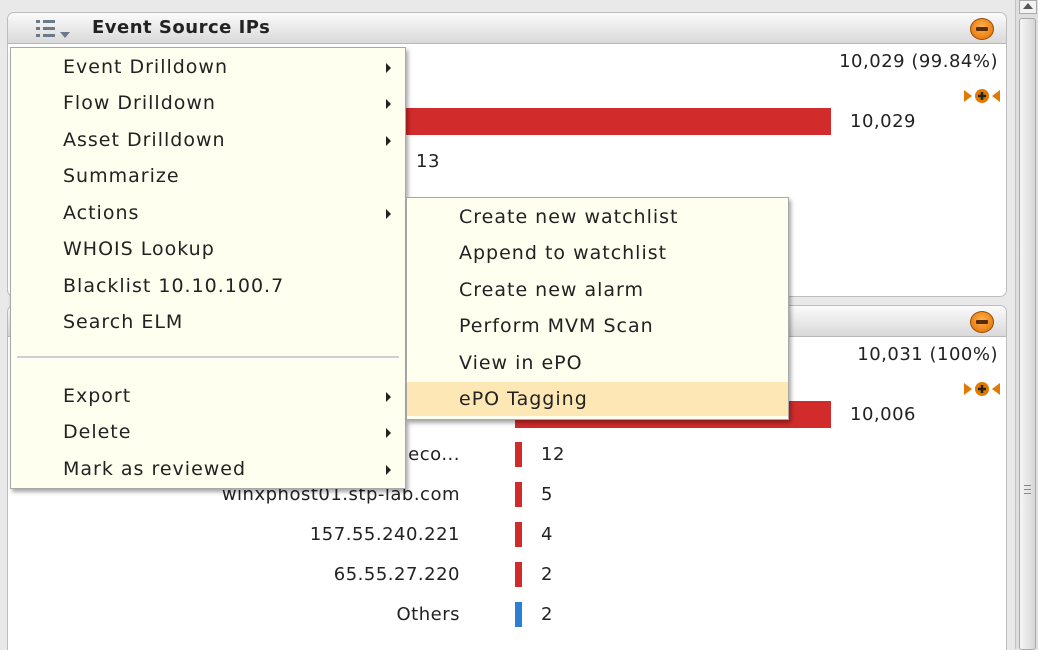 The width and height of the screenshot is (1038, 650). Describe the element at coordinates (883, 121) in the screenshot. I see `row-value: 10,029` at that location.